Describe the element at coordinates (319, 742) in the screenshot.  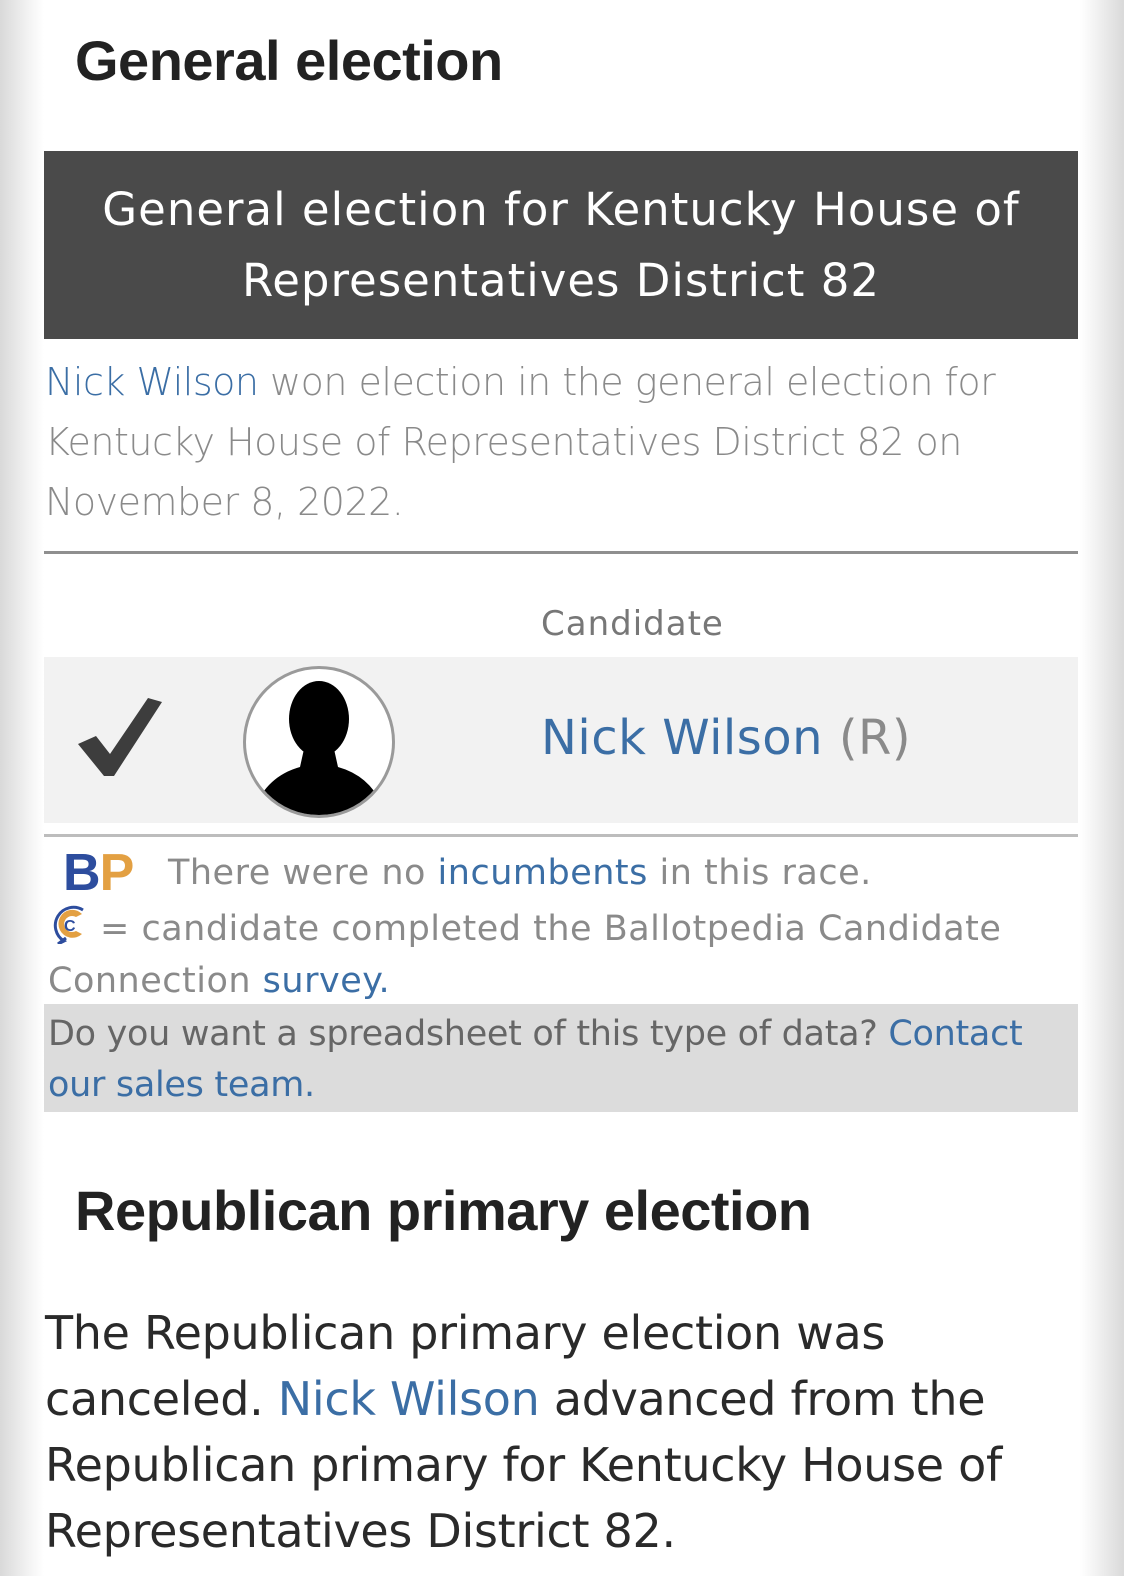
I see `person-silhouette-icon` at that location.